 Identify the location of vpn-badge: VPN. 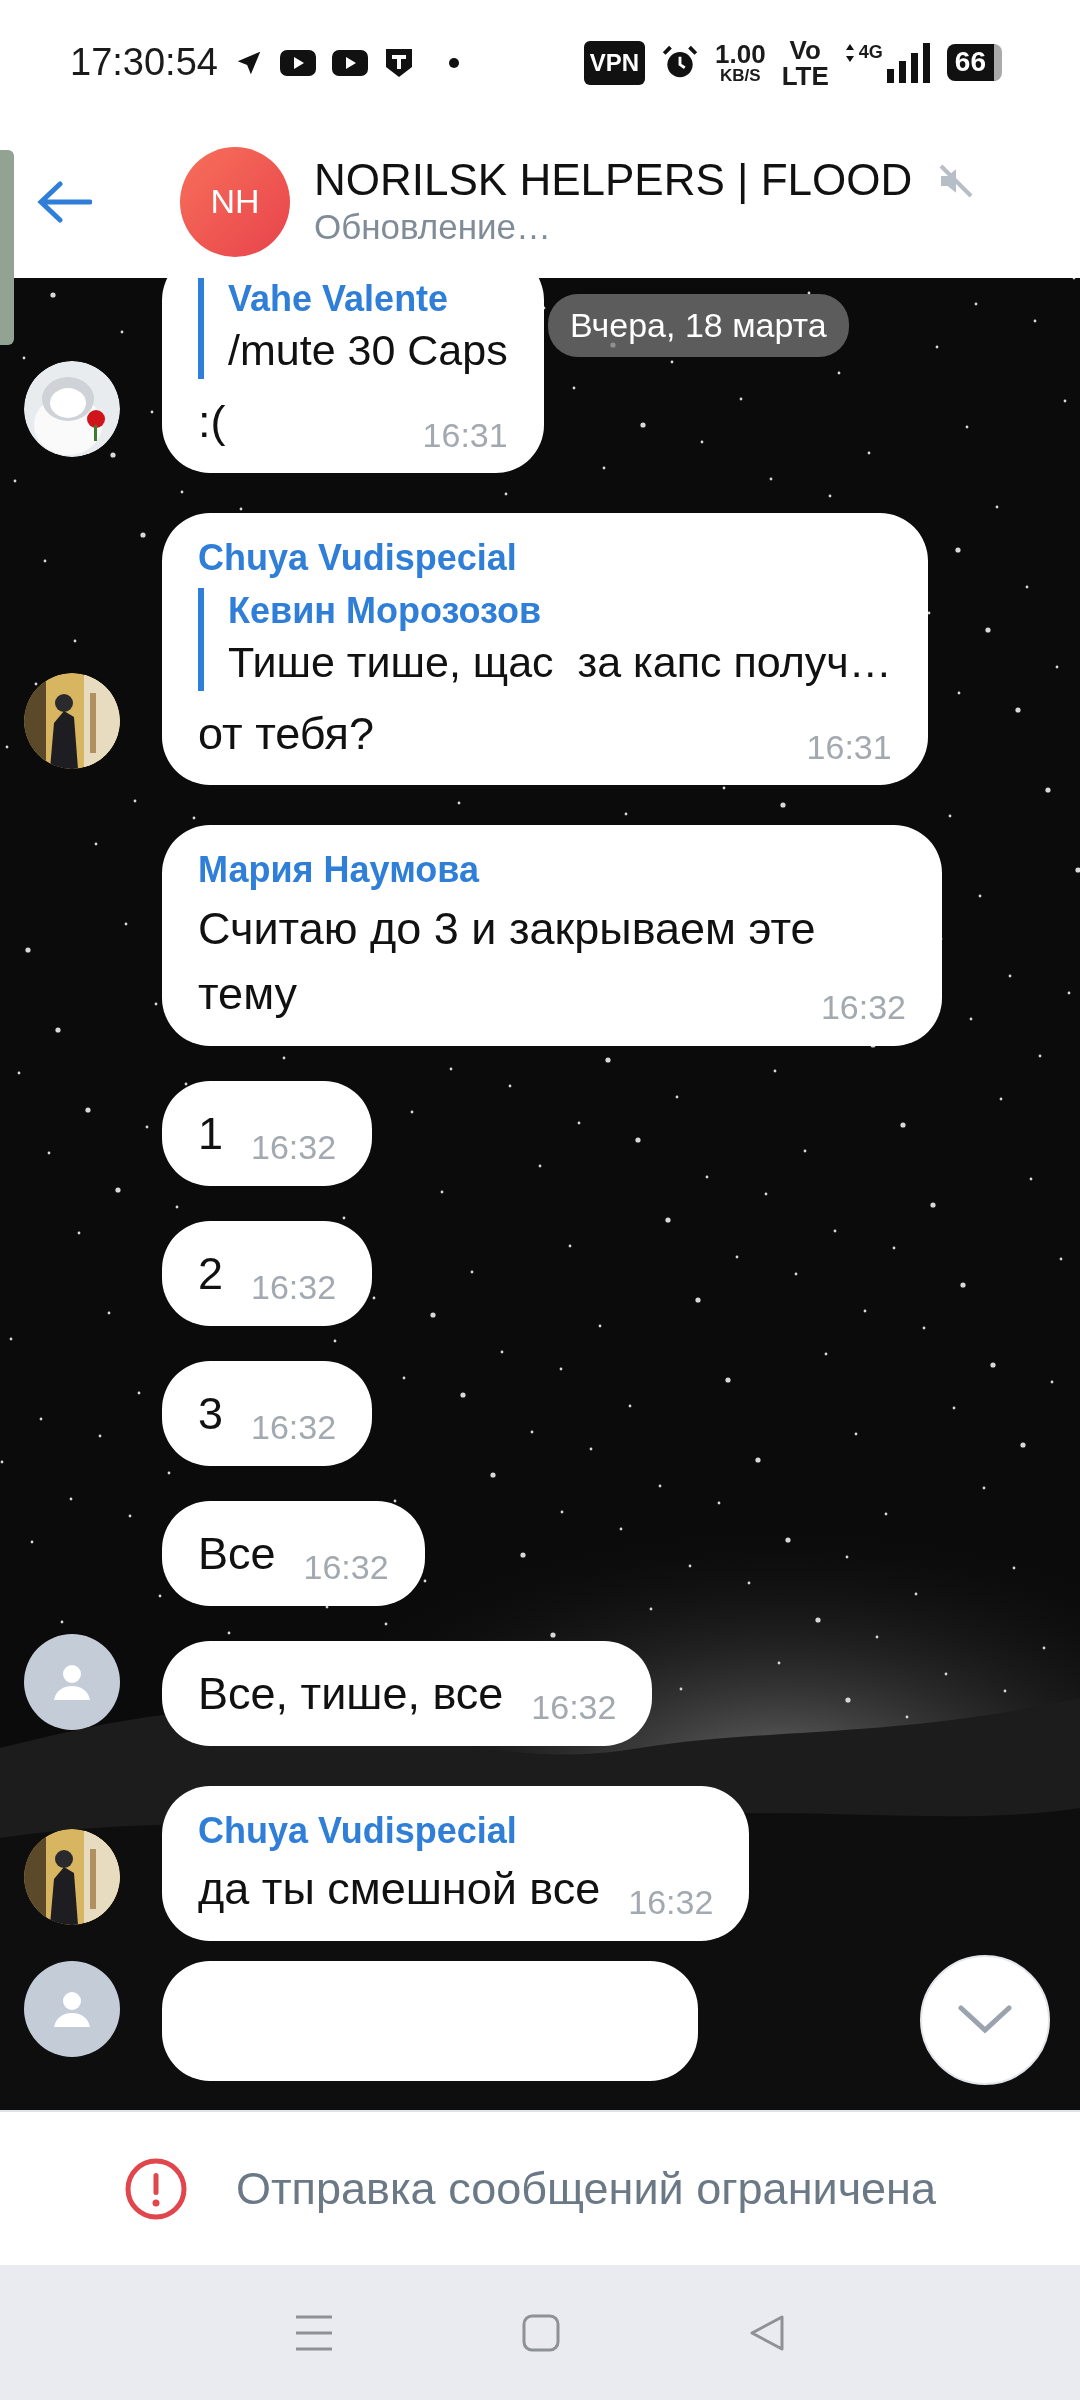
(614, 62).